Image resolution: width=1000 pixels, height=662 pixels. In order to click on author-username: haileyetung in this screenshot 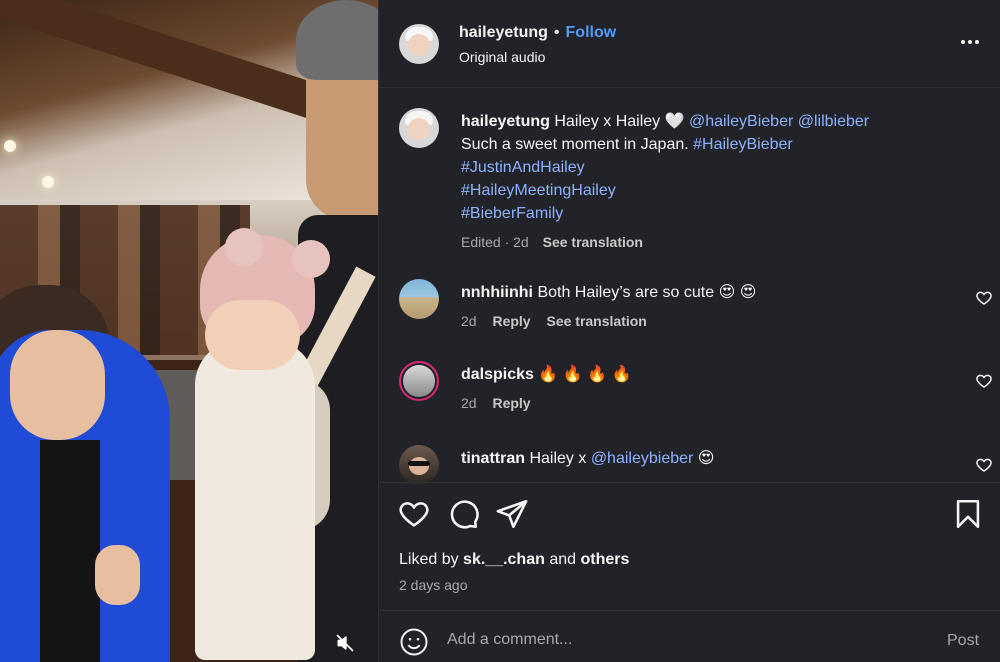, I will do `click(503, 33)`.